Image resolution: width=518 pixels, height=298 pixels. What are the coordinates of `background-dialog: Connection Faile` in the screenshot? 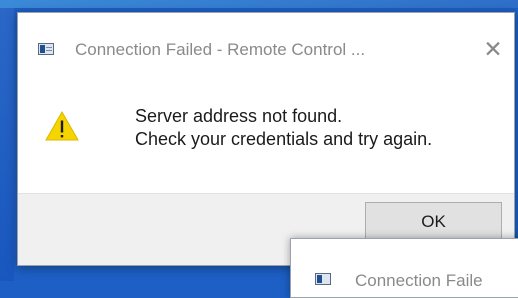 It's located at (404, 268).